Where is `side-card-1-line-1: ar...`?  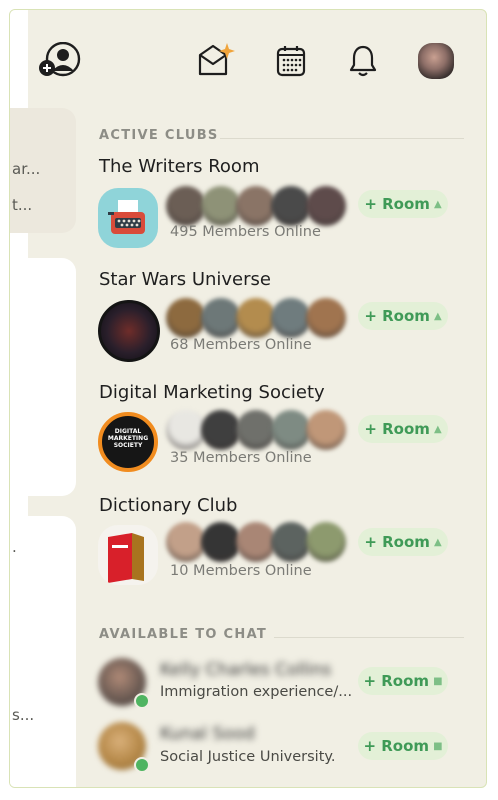
side-card-1-line-1: ar... is located at coordinates (26, 169).